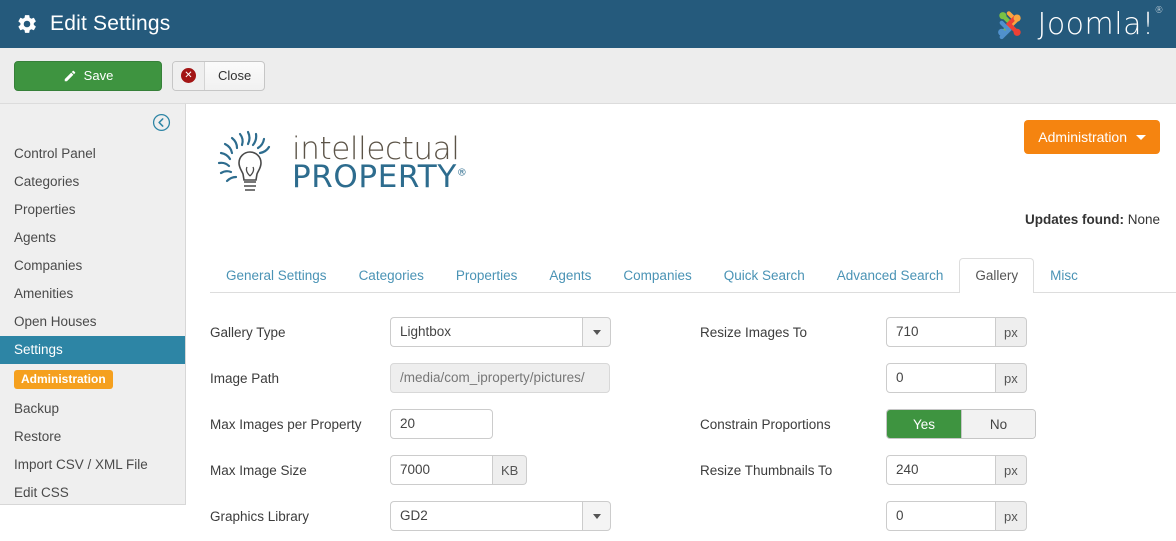 The width and height of the screenshot is (1176, 541). Describe the element at coordinates (924, 424) in the screenshot. I see `constrain-yes-option: Yes` at that location.